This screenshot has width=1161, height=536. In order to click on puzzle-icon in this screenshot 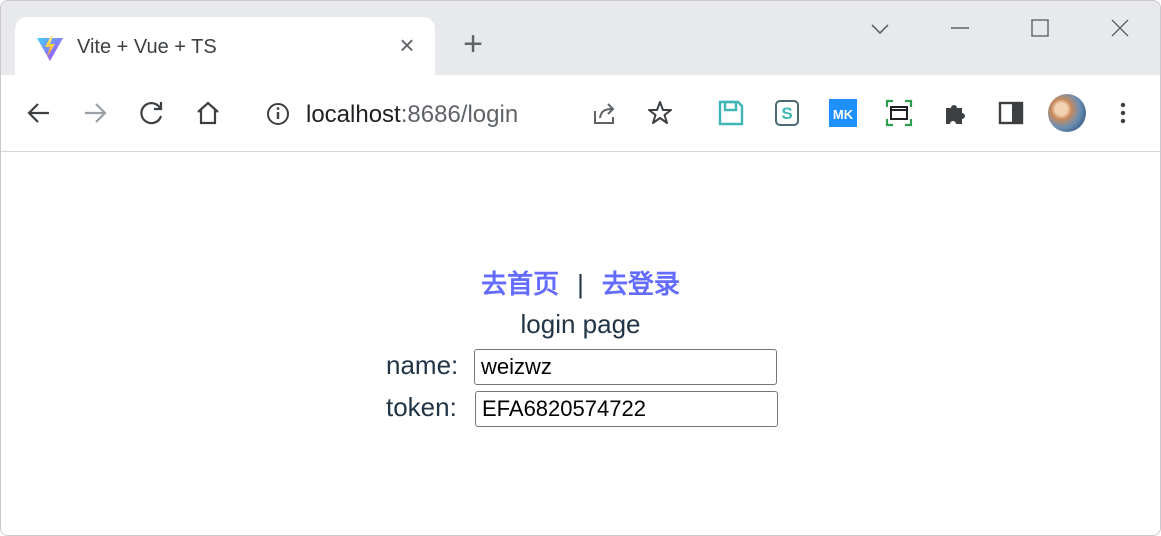, I will do `click(955, 113)`.